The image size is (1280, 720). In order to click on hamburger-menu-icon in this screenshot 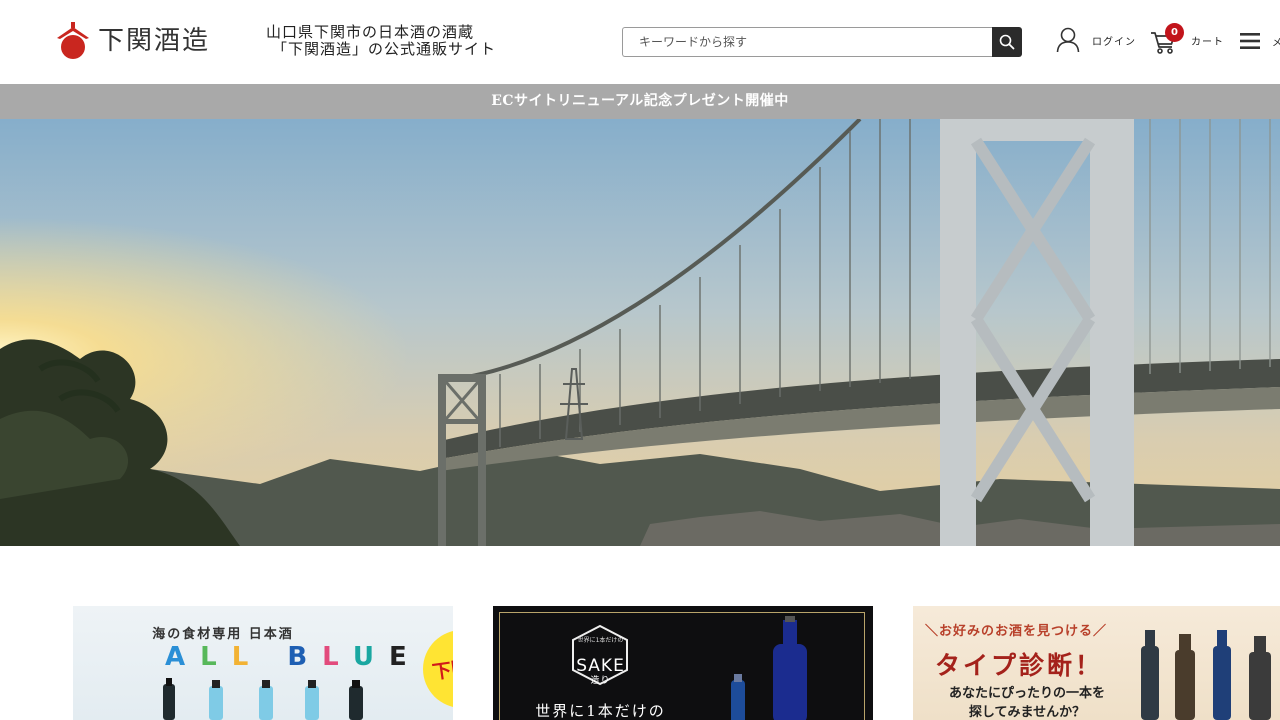, I will do `click(1250, 41)`.